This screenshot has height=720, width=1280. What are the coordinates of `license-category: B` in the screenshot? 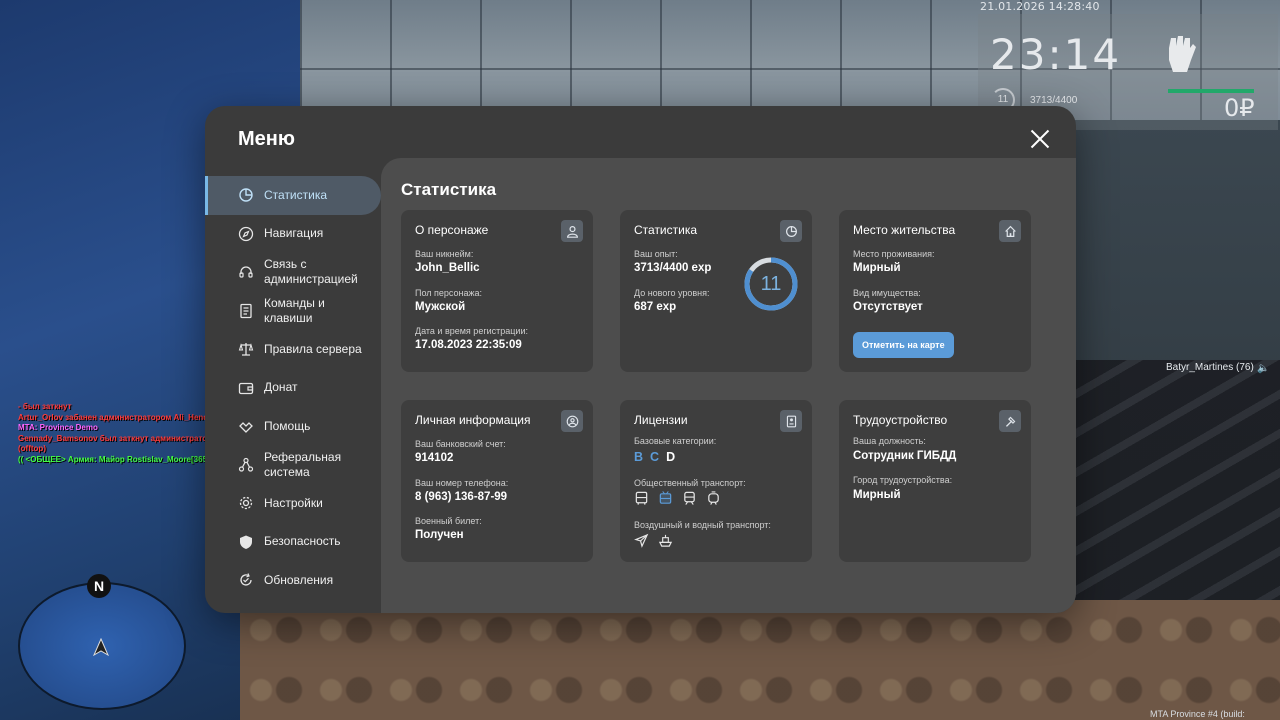 It's located at (640, 457).